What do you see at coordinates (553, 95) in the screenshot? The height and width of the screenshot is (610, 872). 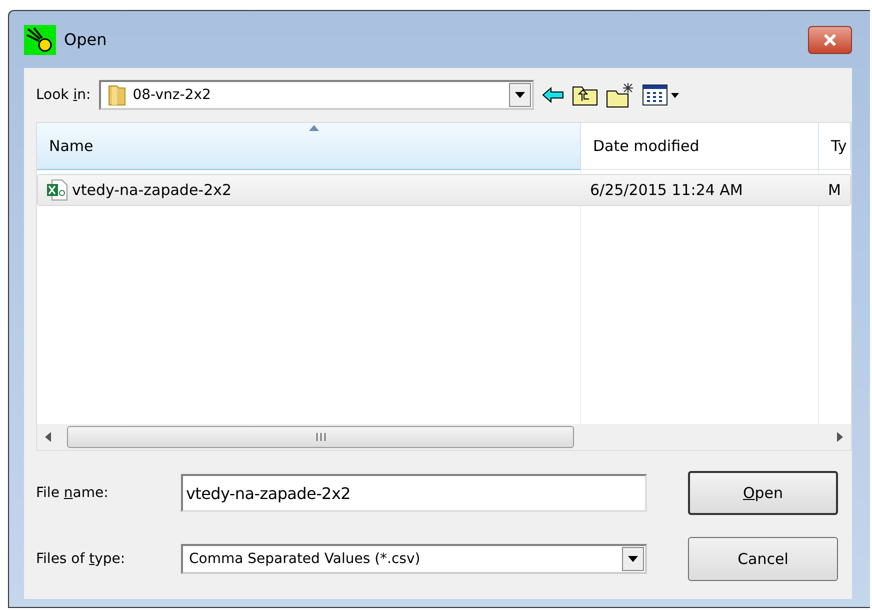 I see `back-arrow-icon` at bounding box center [553, 95].